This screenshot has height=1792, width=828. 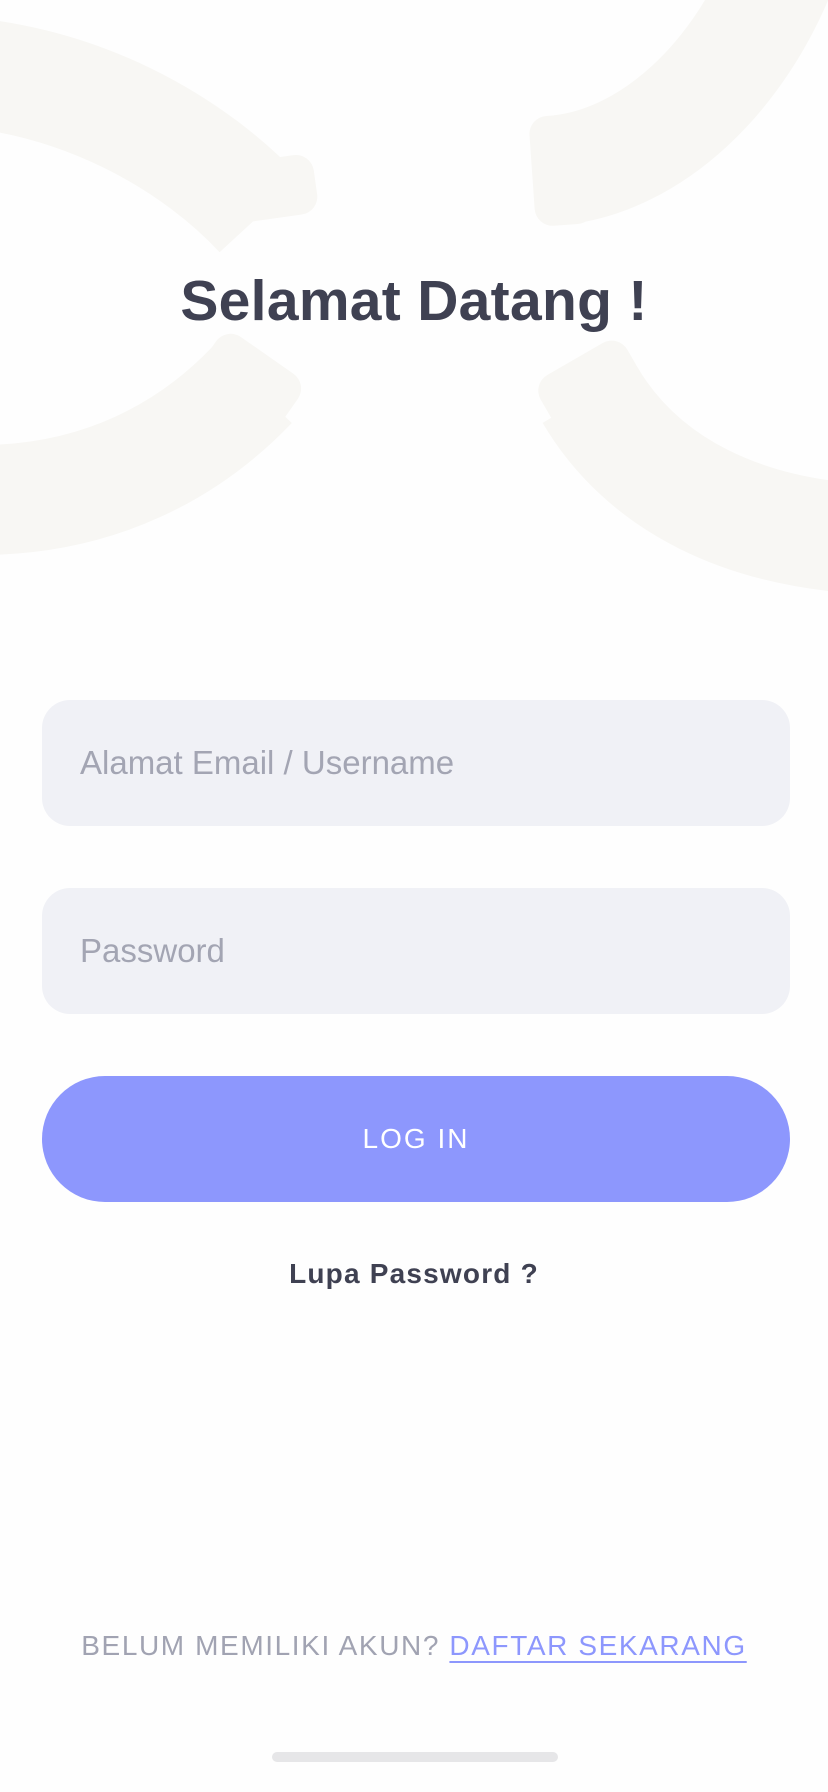 I want to click on signup-prompt: BELUM MEMILIKI AKUN? DAFTAR SEKARANG, so click(x=414, y=1646).